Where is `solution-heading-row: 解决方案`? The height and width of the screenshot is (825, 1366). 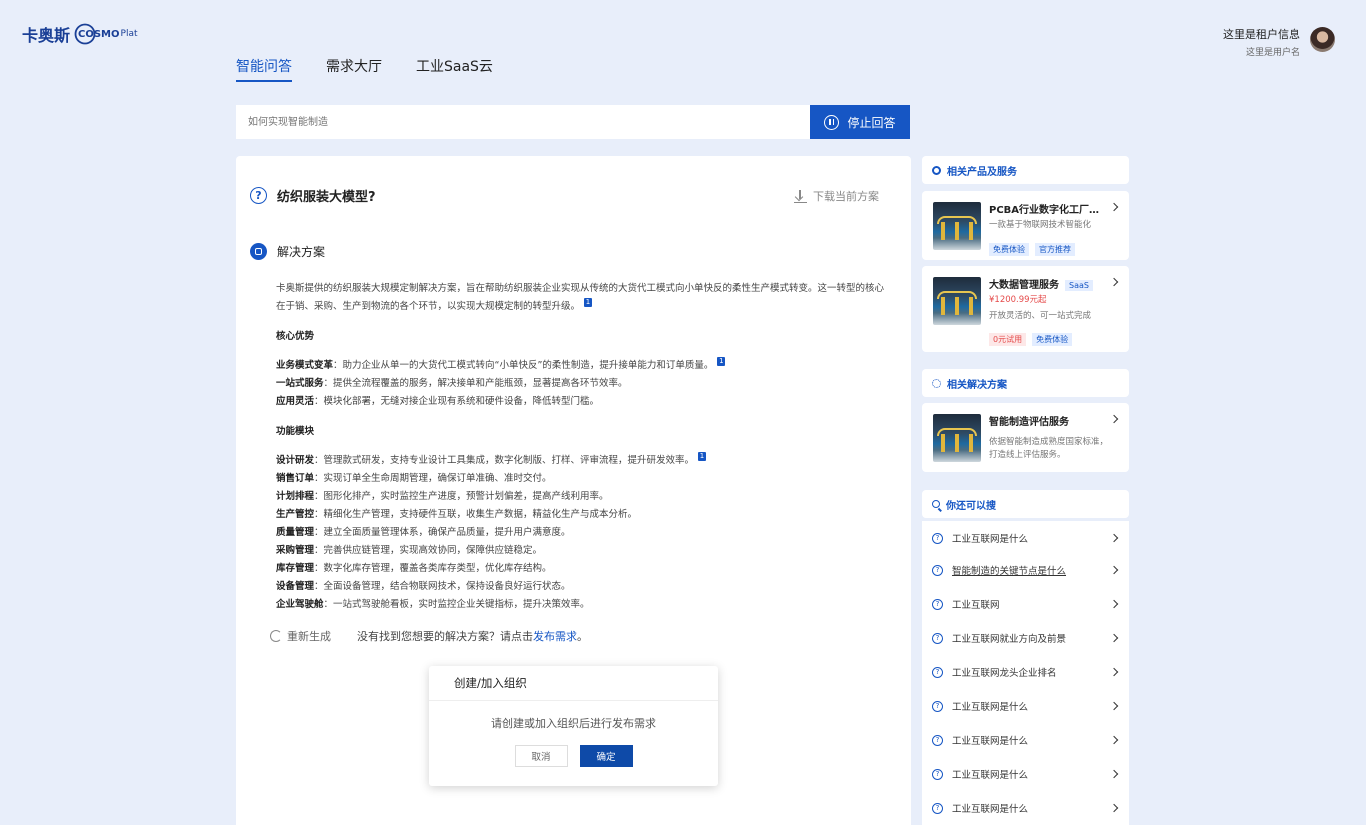 solution-heading-row: 解决方案 is located at coordinates (287, 251).